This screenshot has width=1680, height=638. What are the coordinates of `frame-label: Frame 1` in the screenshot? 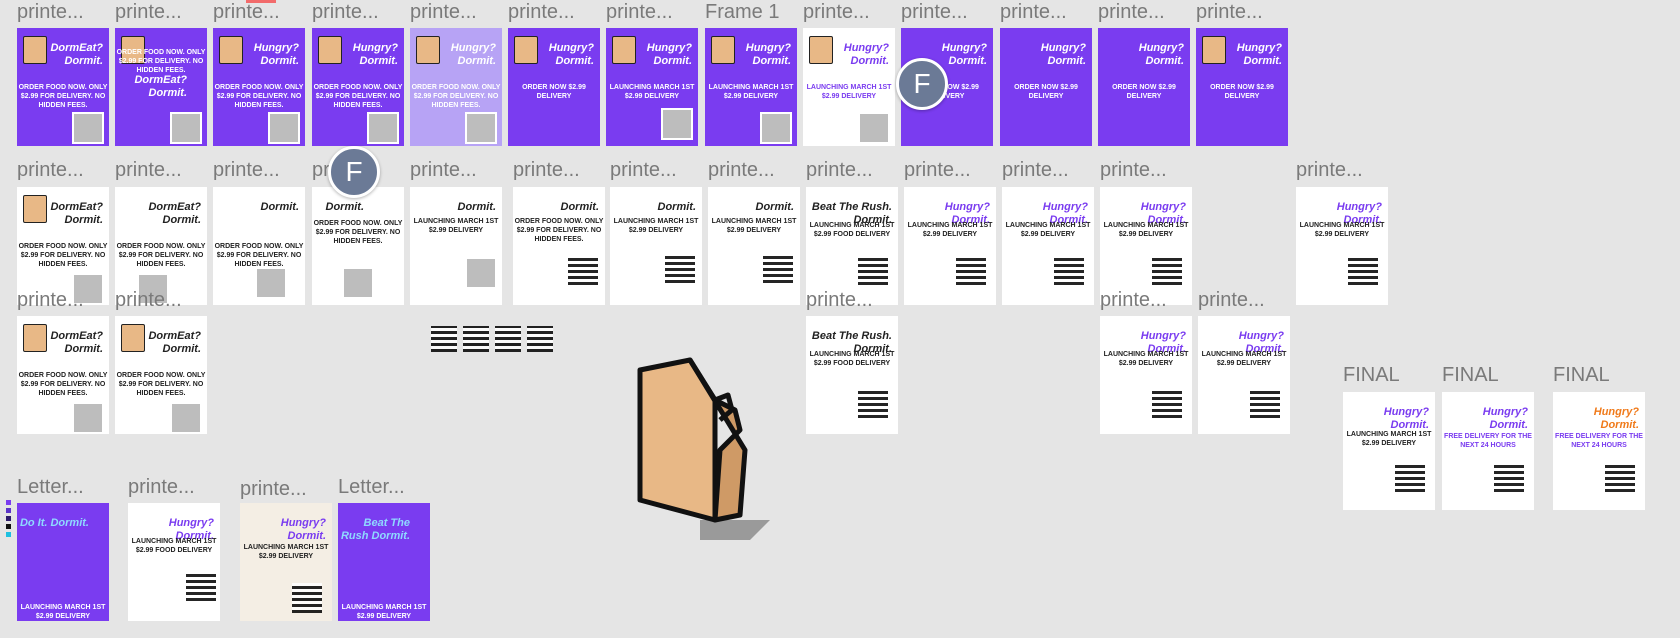 It's located at (742, 12).